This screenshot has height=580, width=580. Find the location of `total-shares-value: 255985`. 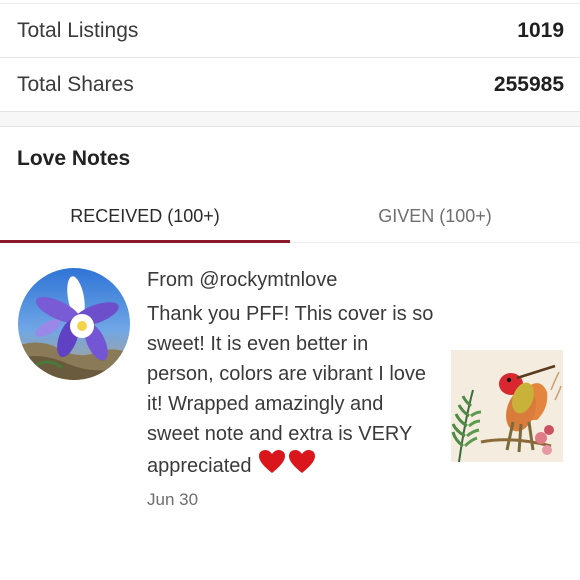

total-shares-value: 255985 is located at coordinates (528, 84).